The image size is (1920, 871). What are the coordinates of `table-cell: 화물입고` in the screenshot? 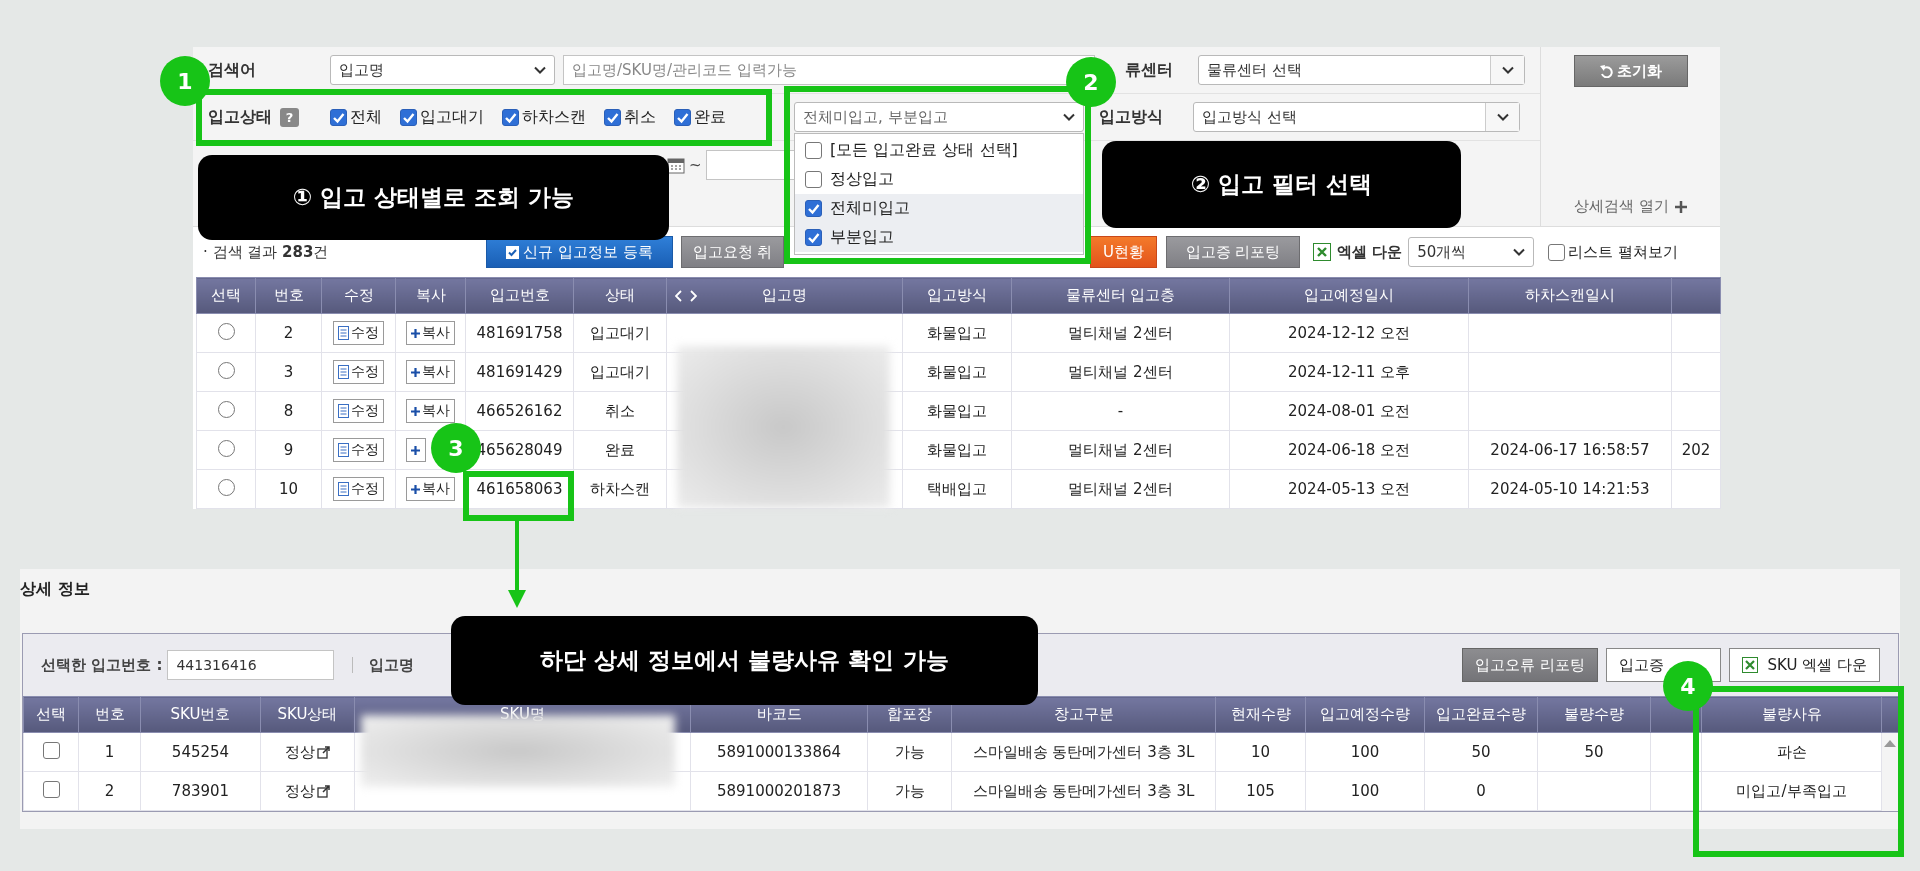 It's located at (957, 410).